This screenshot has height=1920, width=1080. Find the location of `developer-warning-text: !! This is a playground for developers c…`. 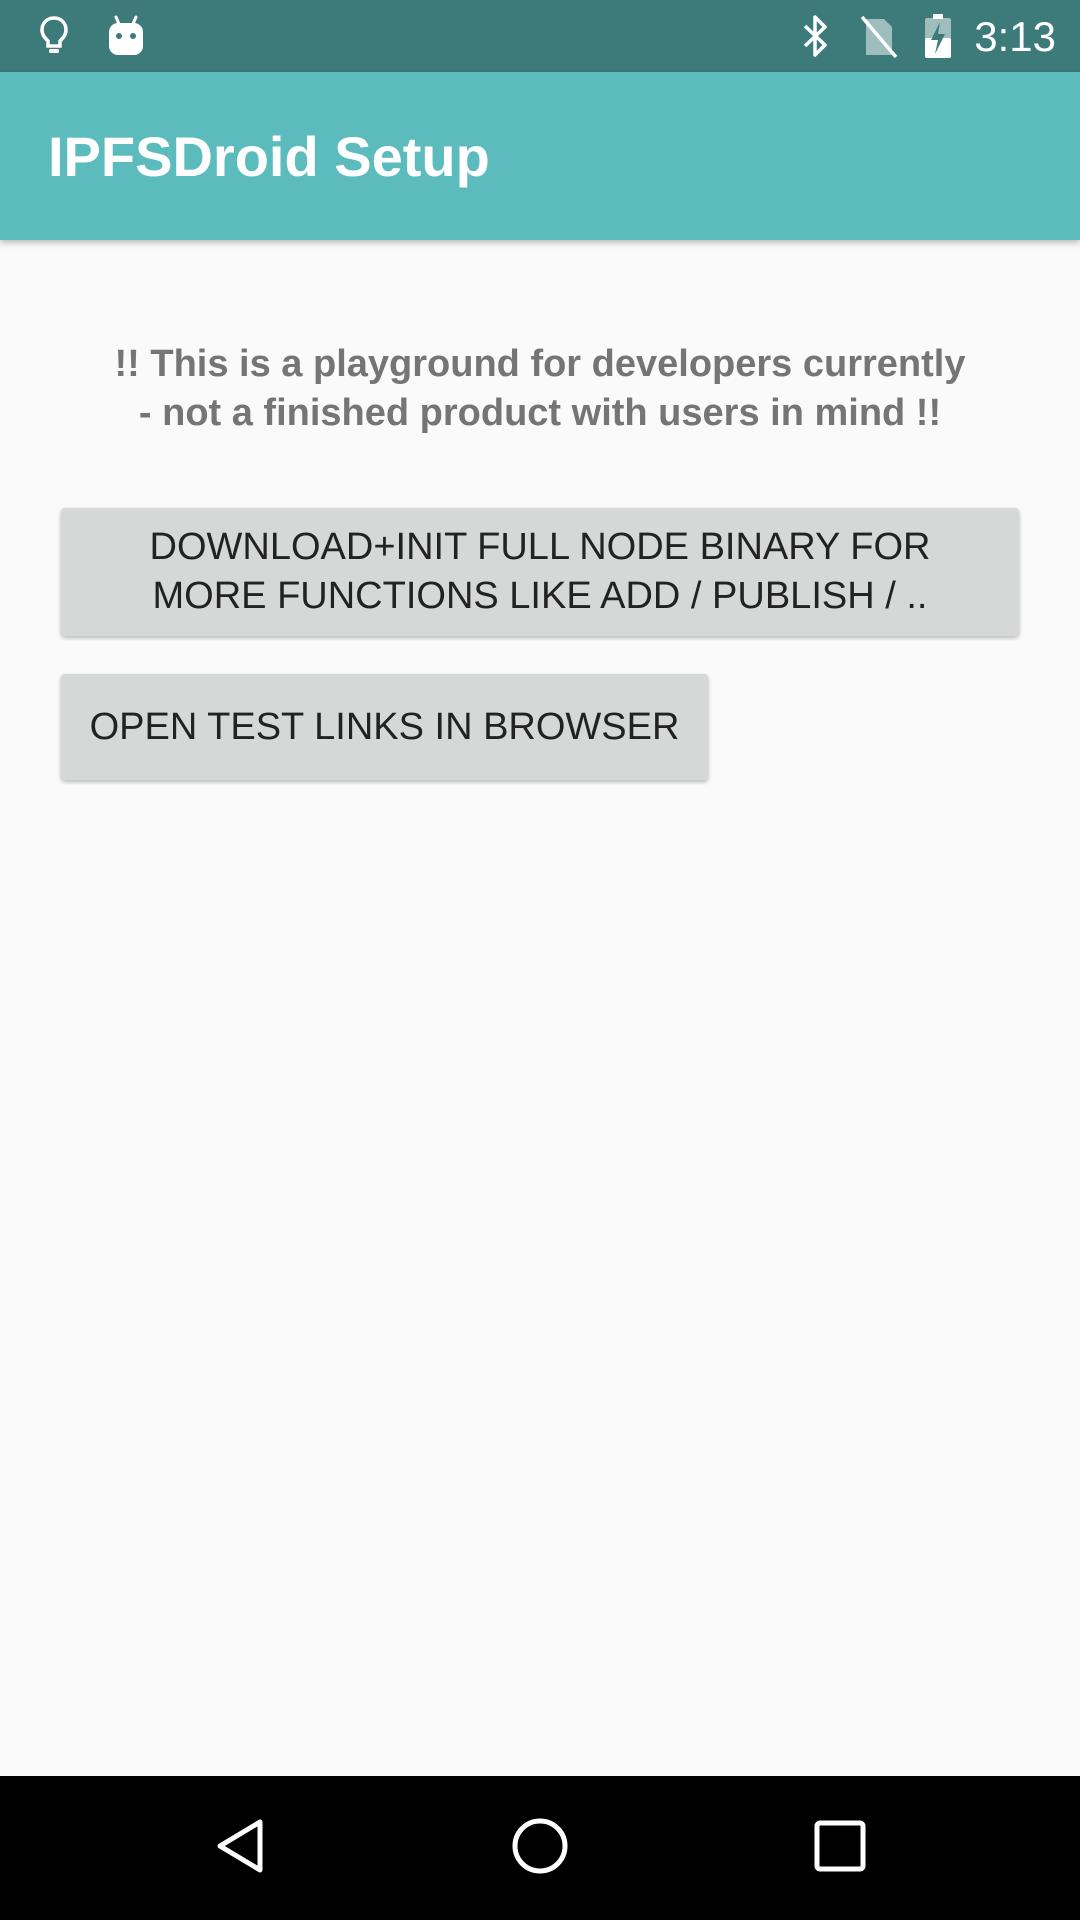

developer-warning-text: !! This is a playground for developers c… is located at coordinates (540, 388).